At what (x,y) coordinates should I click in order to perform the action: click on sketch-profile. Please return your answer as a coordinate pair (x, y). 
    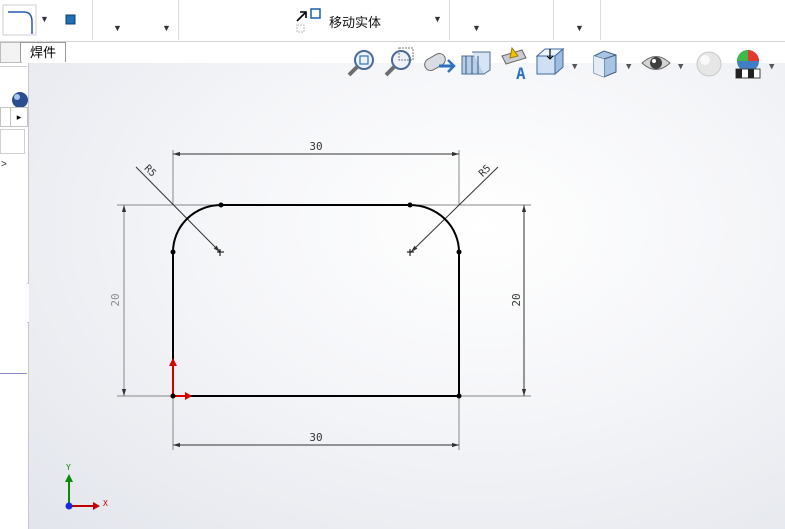
    Looking at the image, I should click on (316, 300).